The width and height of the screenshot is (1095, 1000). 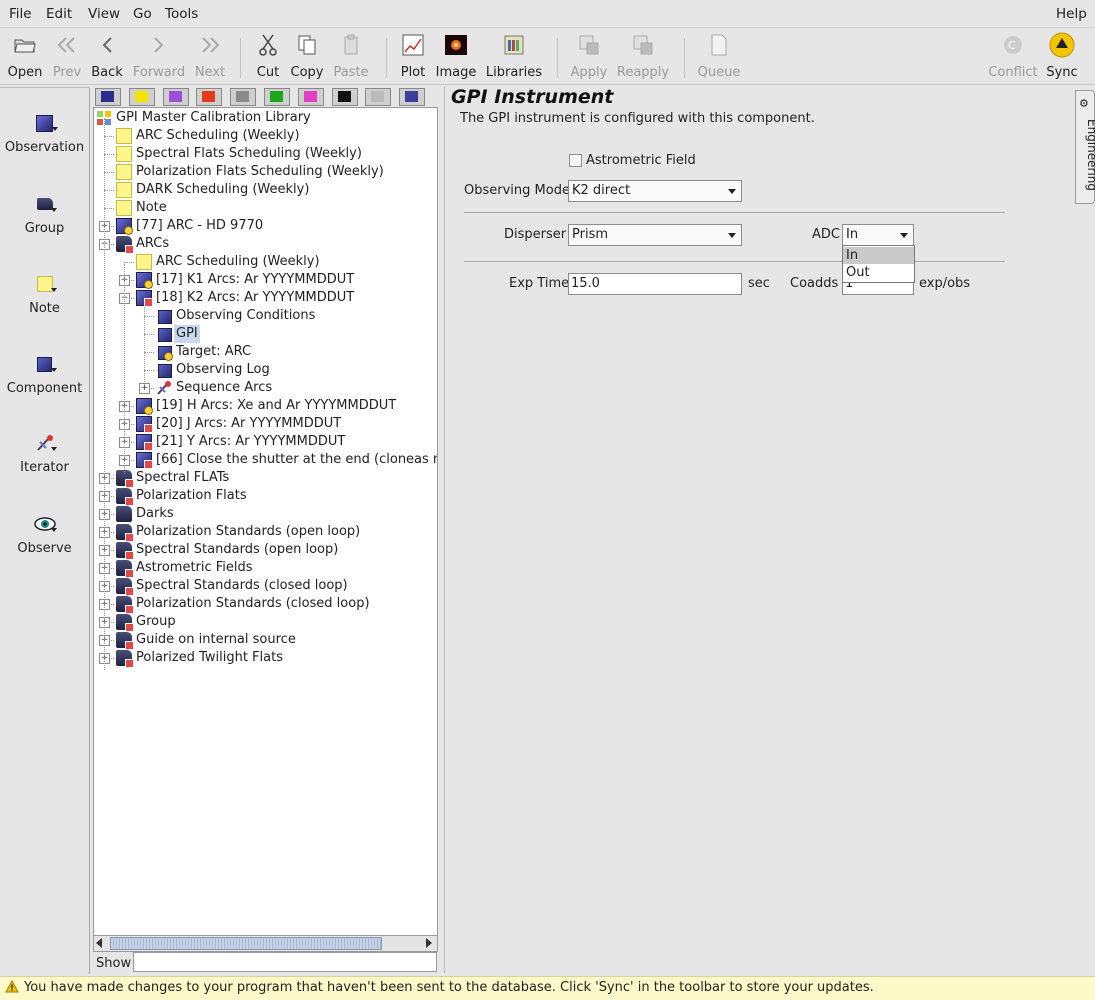 What do you see at coordinates (386, 58) in the screenshot?
I see `toolbar-separator` at bounding box center [386, 58].